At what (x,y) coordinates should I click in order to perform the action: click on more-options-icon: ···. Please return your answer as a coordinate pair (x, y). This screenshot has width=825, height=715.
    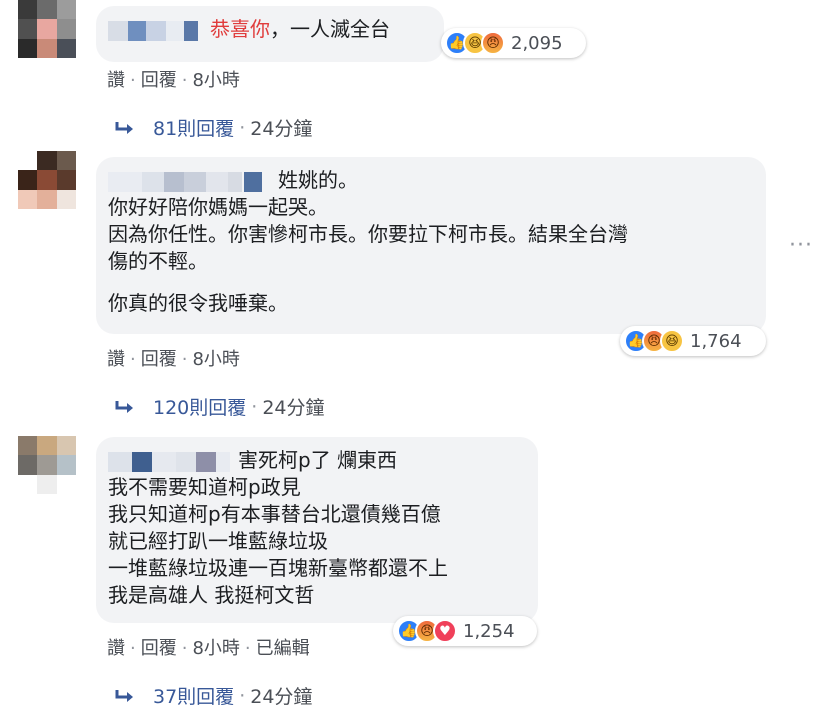
    Looking at the image, I should click on (803, 246).